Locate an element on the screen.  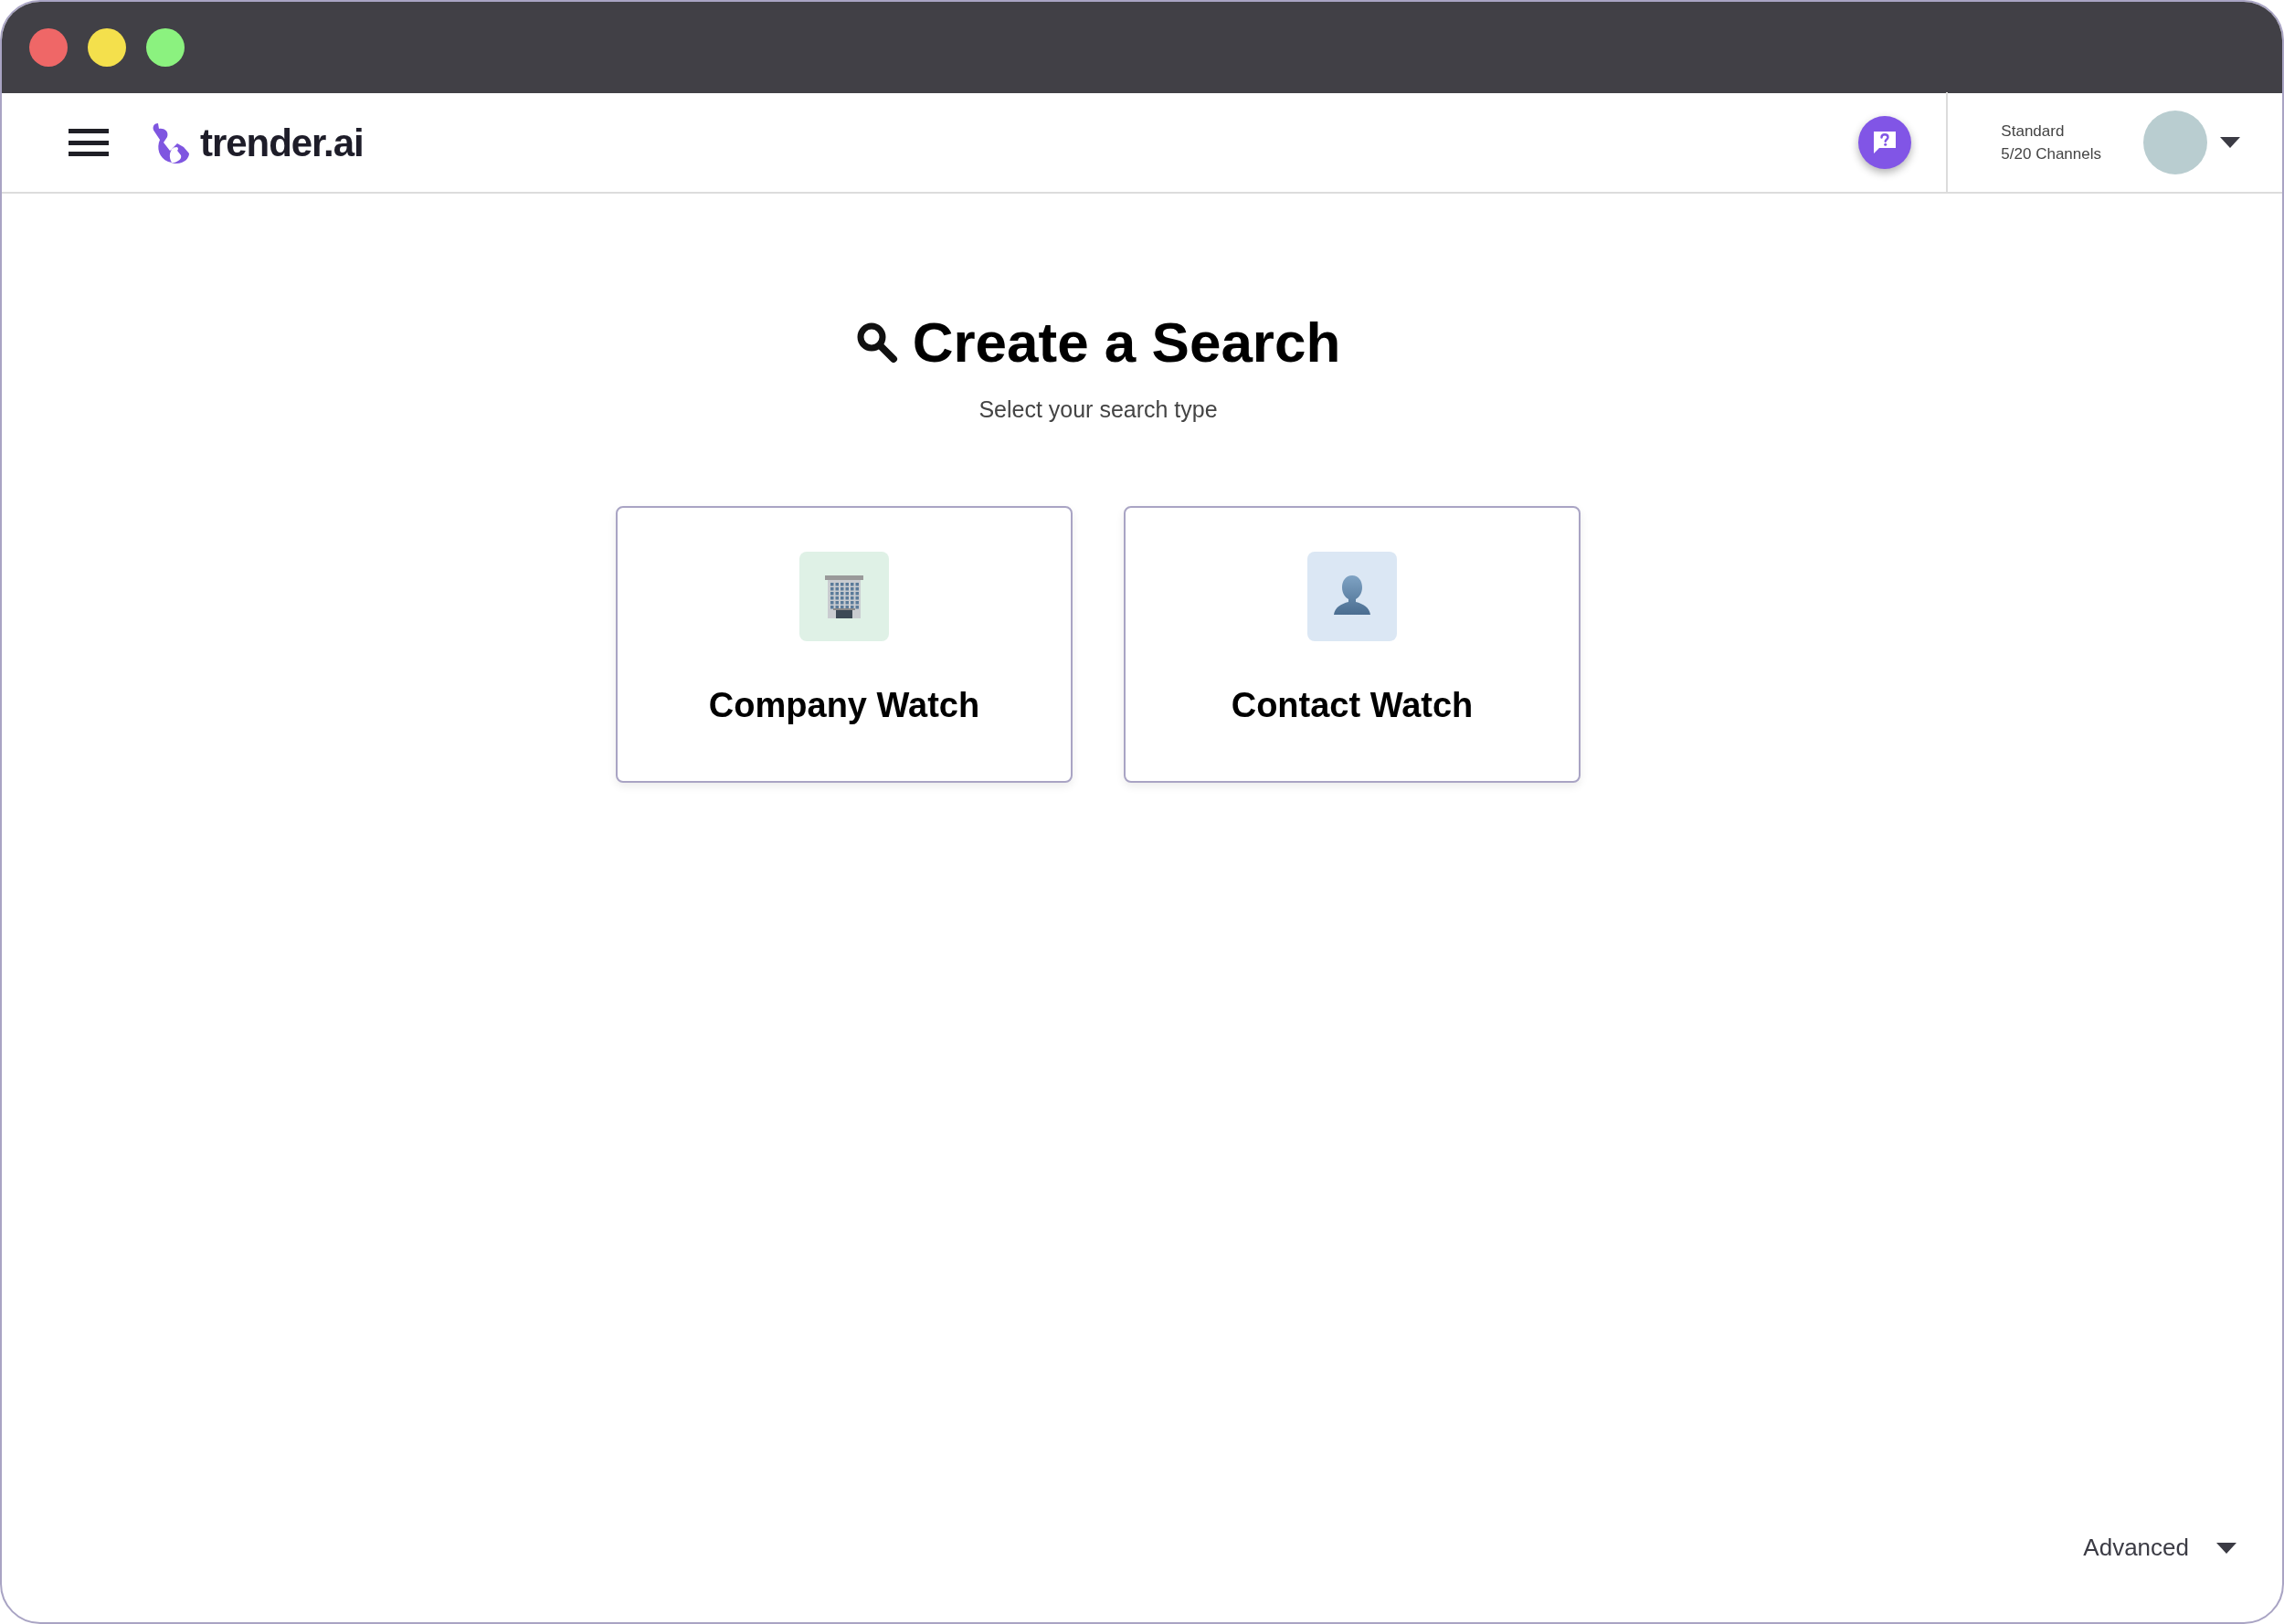
close-window-button is located at coordinates (48, 47).